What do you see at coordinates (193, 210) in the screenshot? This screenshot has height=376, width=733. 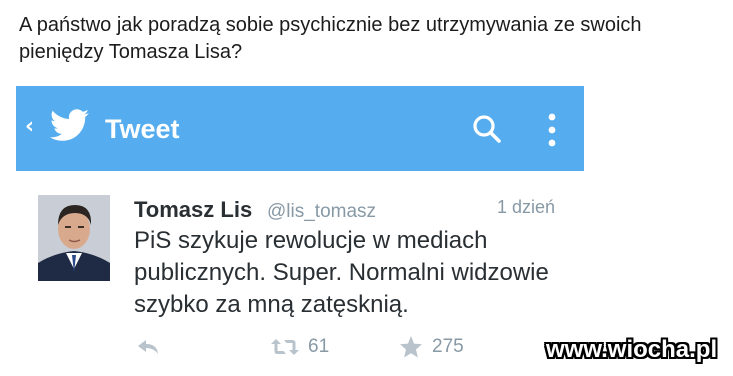 I see `author-name: Tomasz Lis` at bounding box center [193, 210].